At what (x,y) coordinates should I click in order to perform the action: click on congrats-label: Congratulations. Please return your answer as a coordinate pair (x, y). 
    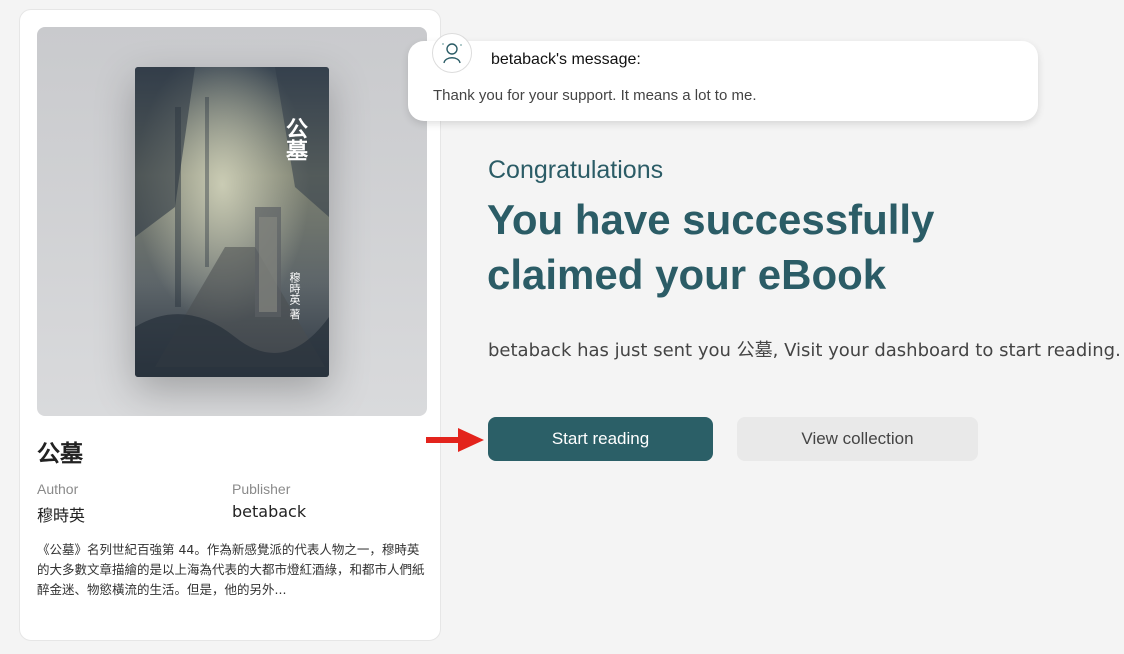
    Looking at the image, I should click on (576, 170).